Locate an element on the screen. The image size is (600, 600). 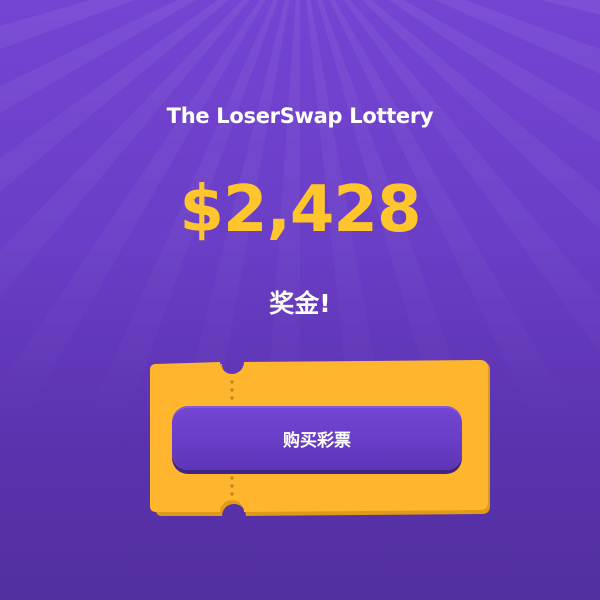
prize-label: 奖金! is located at coordinates (300, 303).